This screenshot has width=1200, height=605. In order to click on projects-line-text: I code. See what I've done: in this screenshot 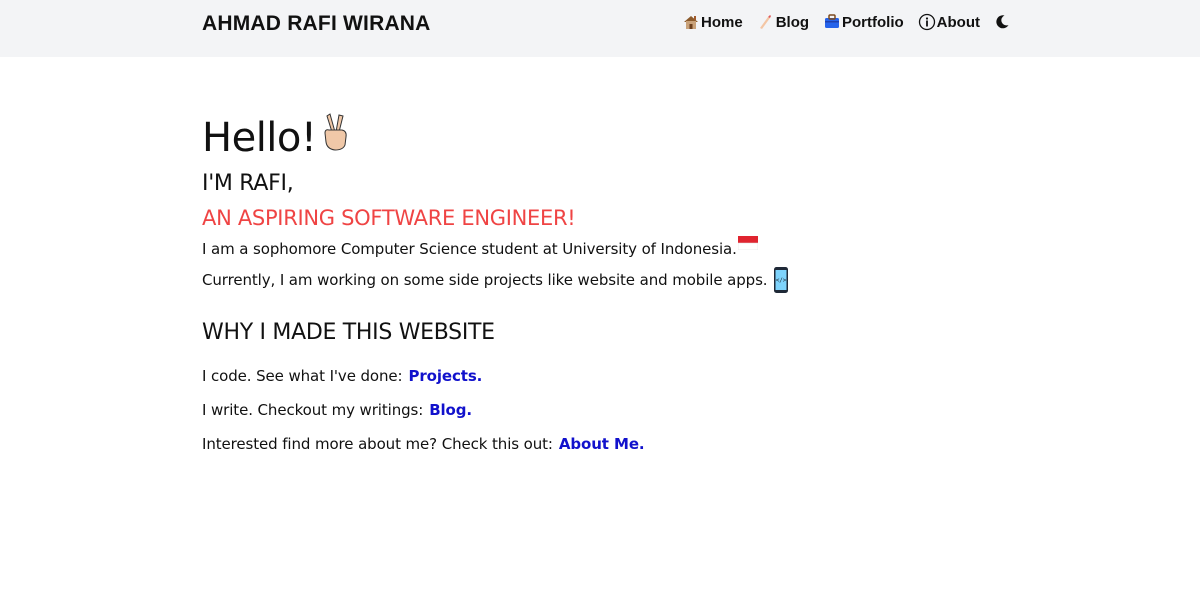, I will do `click(302, 376)`.